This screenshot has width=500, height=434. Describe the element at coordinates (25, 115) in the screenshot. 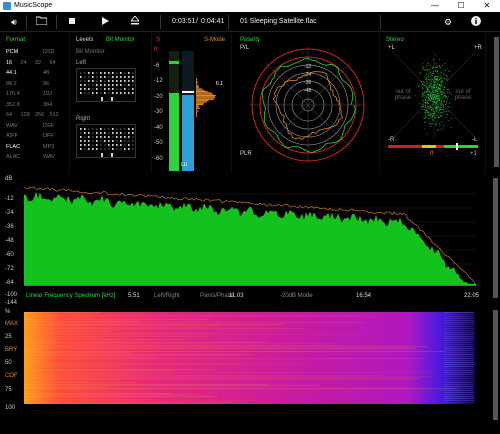

I see `format-option: 128` at that location.